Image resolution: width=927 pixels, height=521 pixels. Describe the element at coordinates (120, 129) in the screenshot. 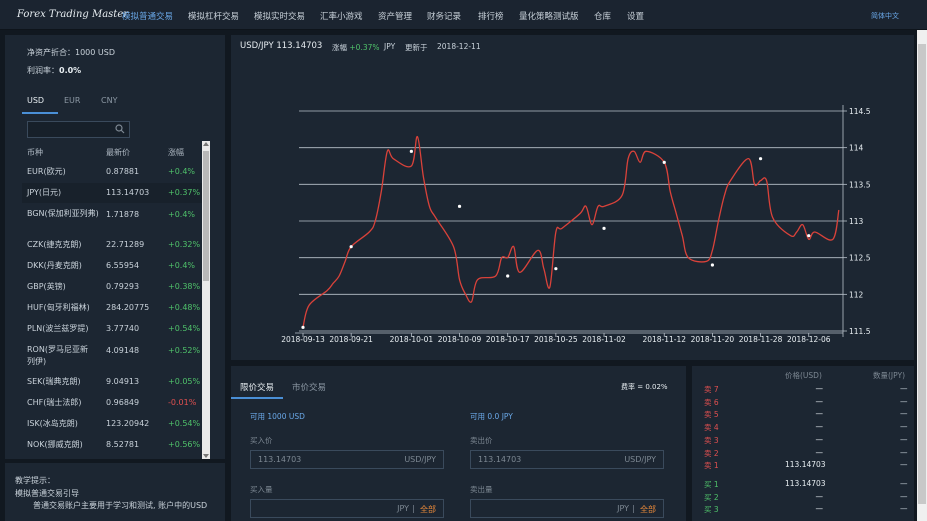

I see `search-icon` at that location.